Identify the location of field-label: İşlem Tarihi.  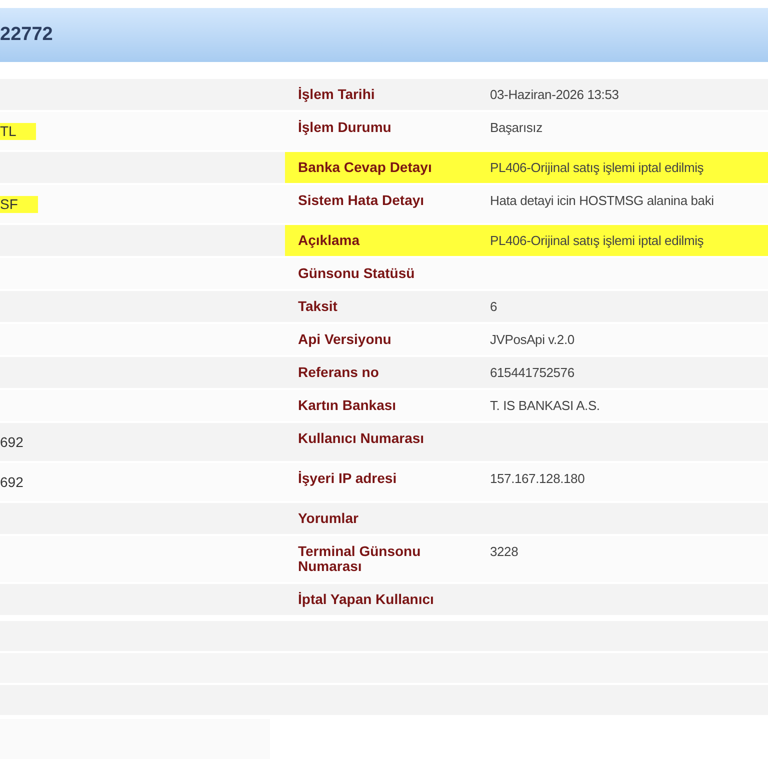
(337, 94).